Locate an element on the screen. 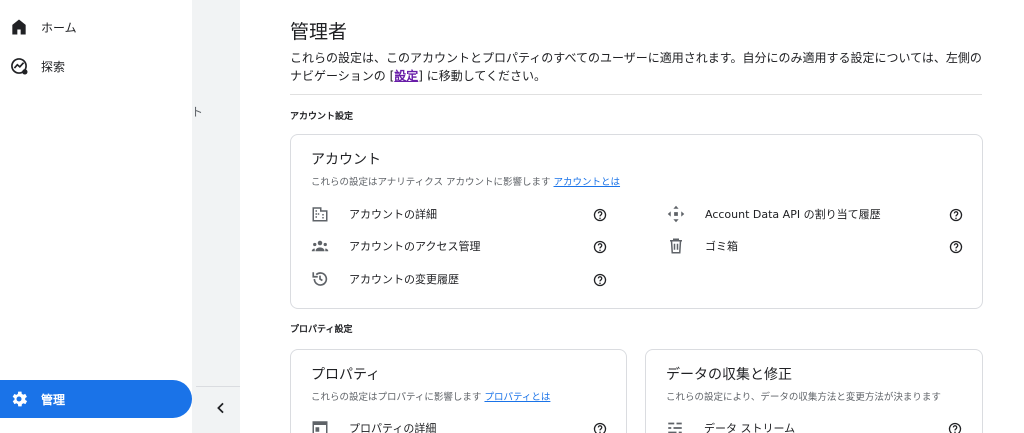  card-subtitle: これらの設定はアナリティクス アカウントに影響します アカウントとは is located at coordinates (465, 181).